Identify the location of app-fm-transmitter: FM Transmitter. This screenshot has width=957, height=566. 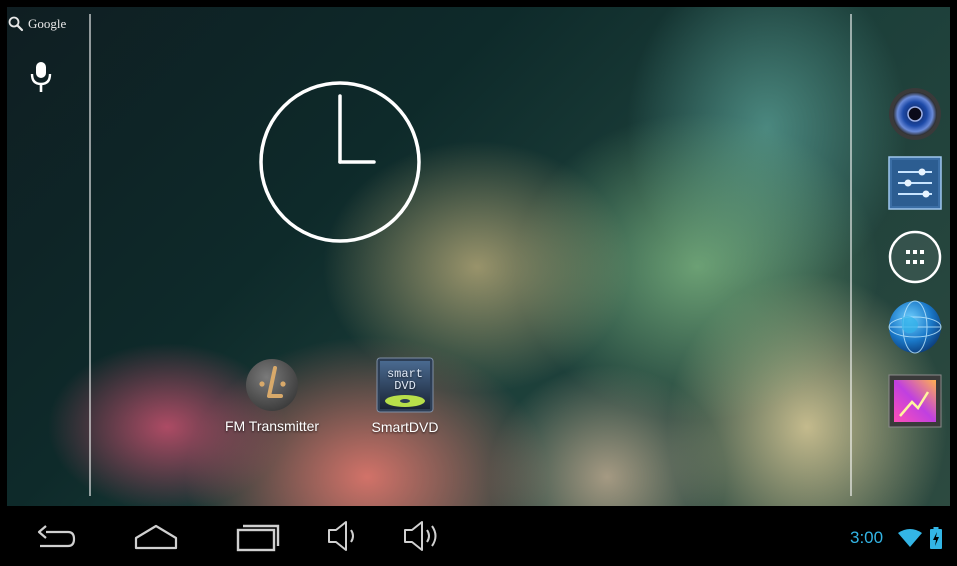
(272, 396).